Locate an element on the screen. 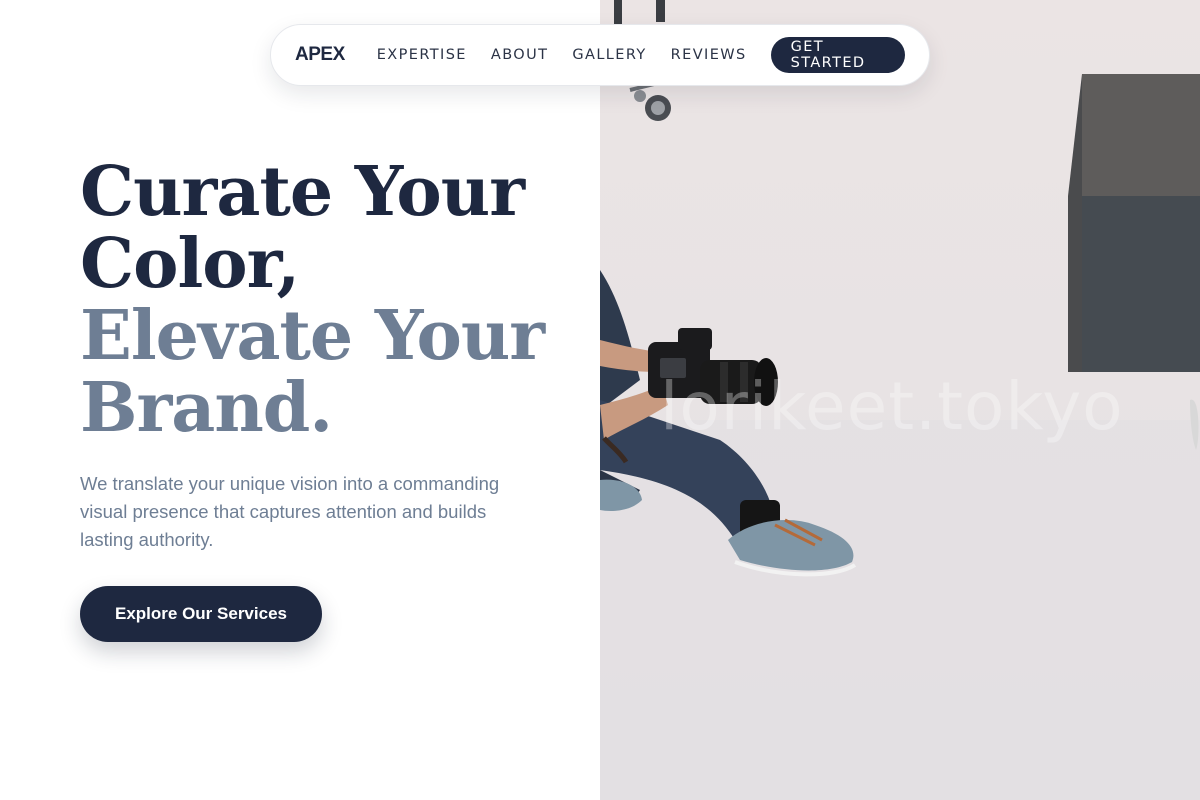  brand-logo: APEX is located at coordinates (320, 55).